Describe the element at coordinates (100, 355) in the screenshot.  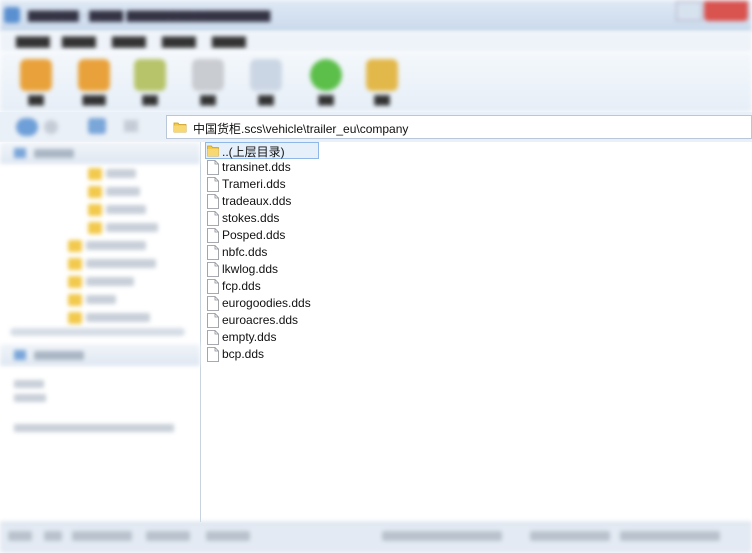
I see `info-panel-header` at that location.